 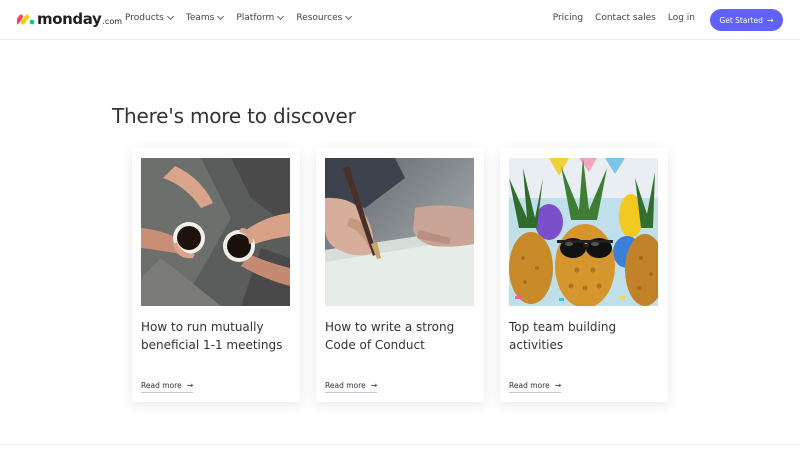 I want to click on get-started-button: Get Started →, so click(x=746, y=20).